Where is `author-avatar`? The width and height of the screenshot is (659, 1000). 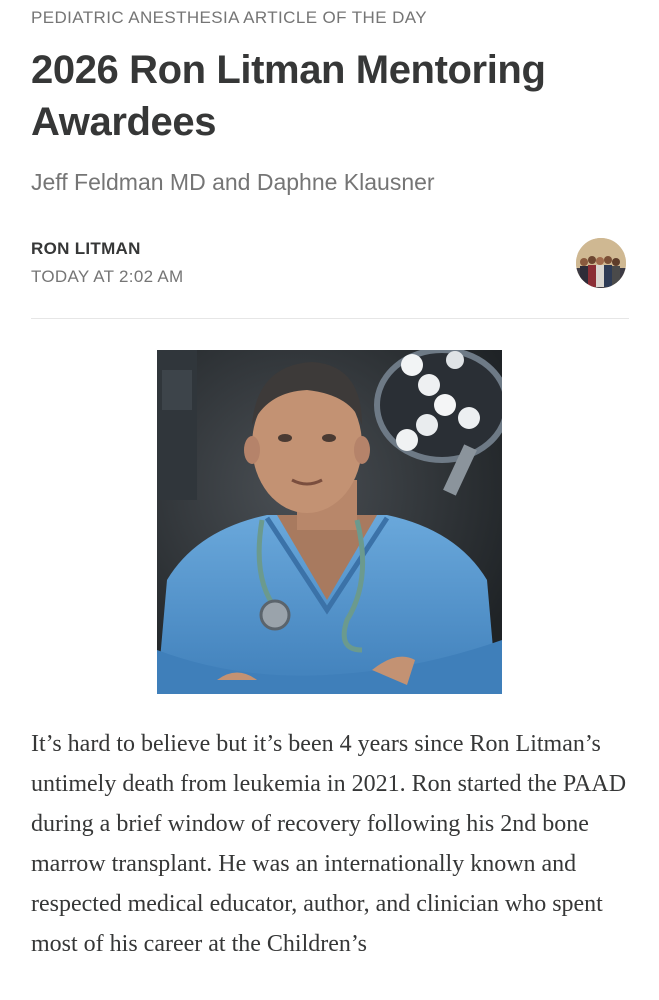
author-avatar is located at coordinates (601, 263).